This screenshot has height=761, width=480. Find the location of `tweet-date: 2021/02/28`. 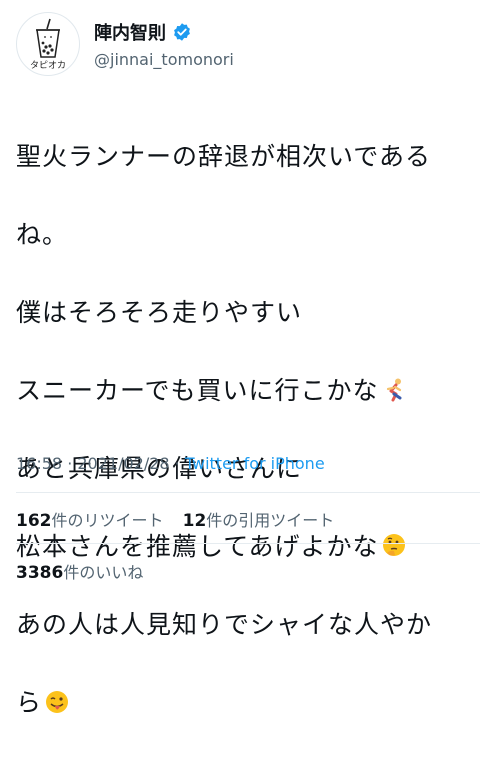

tweet-date: 2021/02/28 is located at coordinates (123, 463).